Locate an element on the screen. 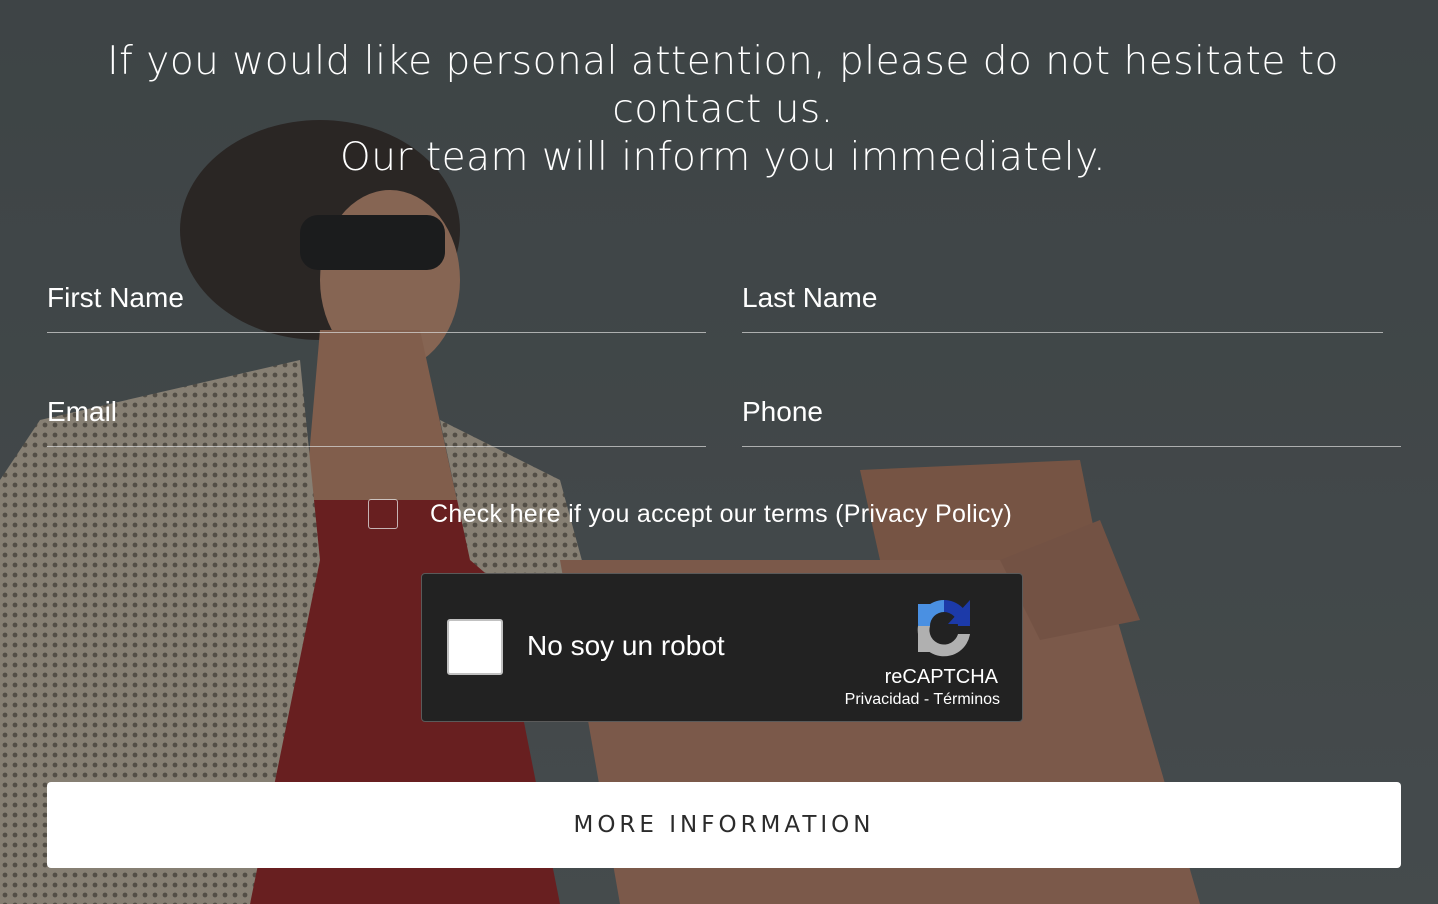  phone-input is located at coordinates (1071, 416).